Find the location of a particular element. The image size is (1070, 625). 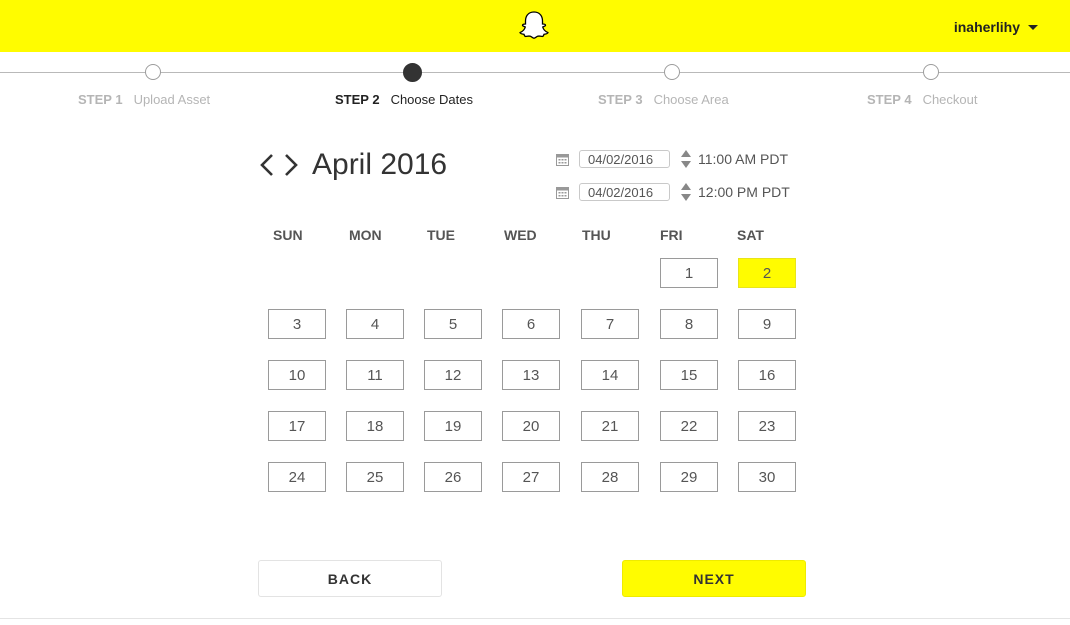

day-cell-26: 26 is located at coordinates (453, 477).